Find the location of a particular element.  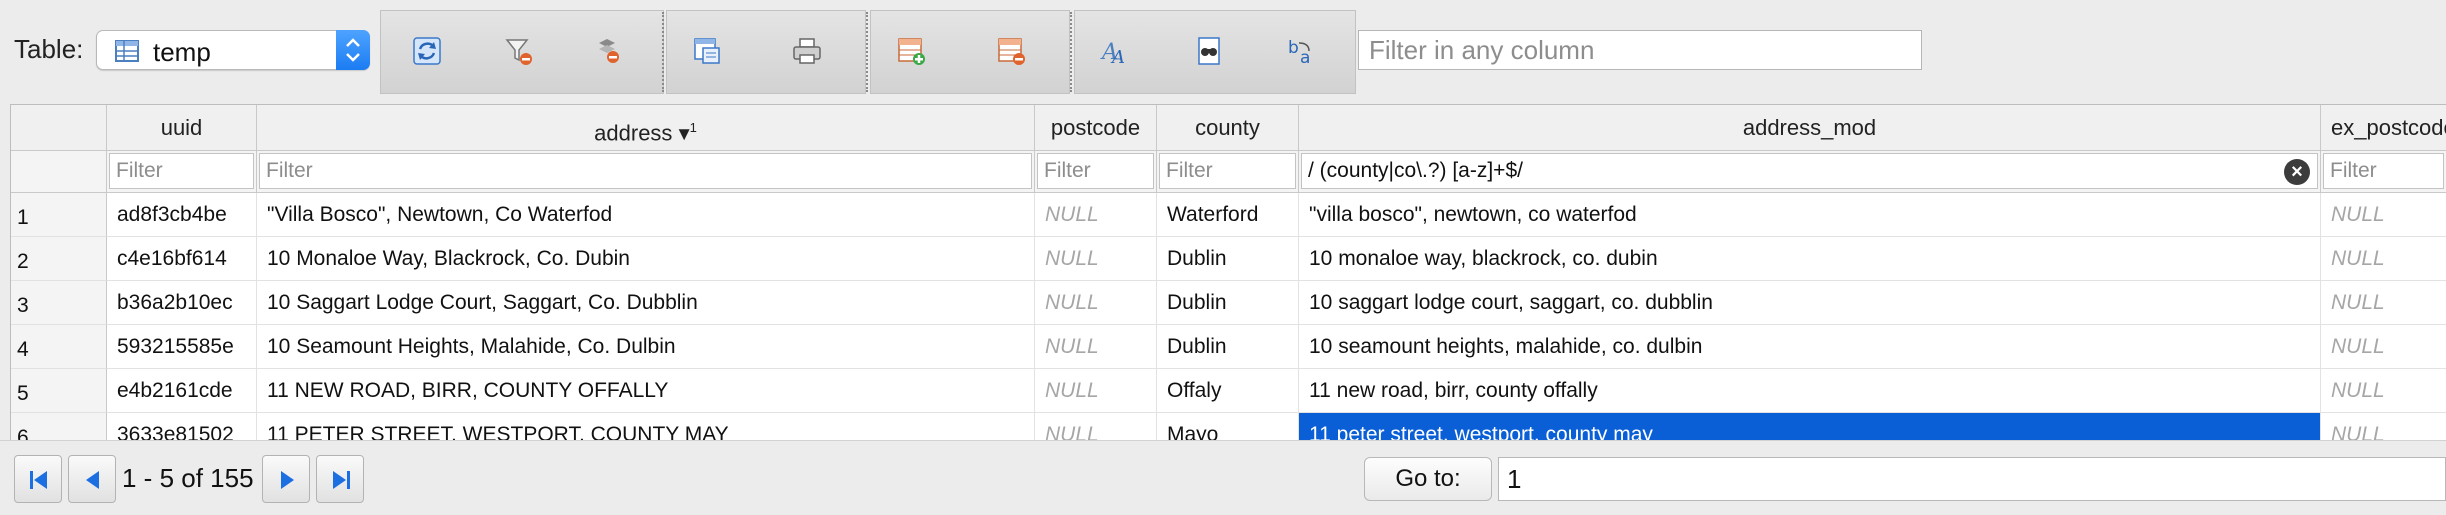

cell-uuid: b36a2b10ec is located at coordinates (182, 303).